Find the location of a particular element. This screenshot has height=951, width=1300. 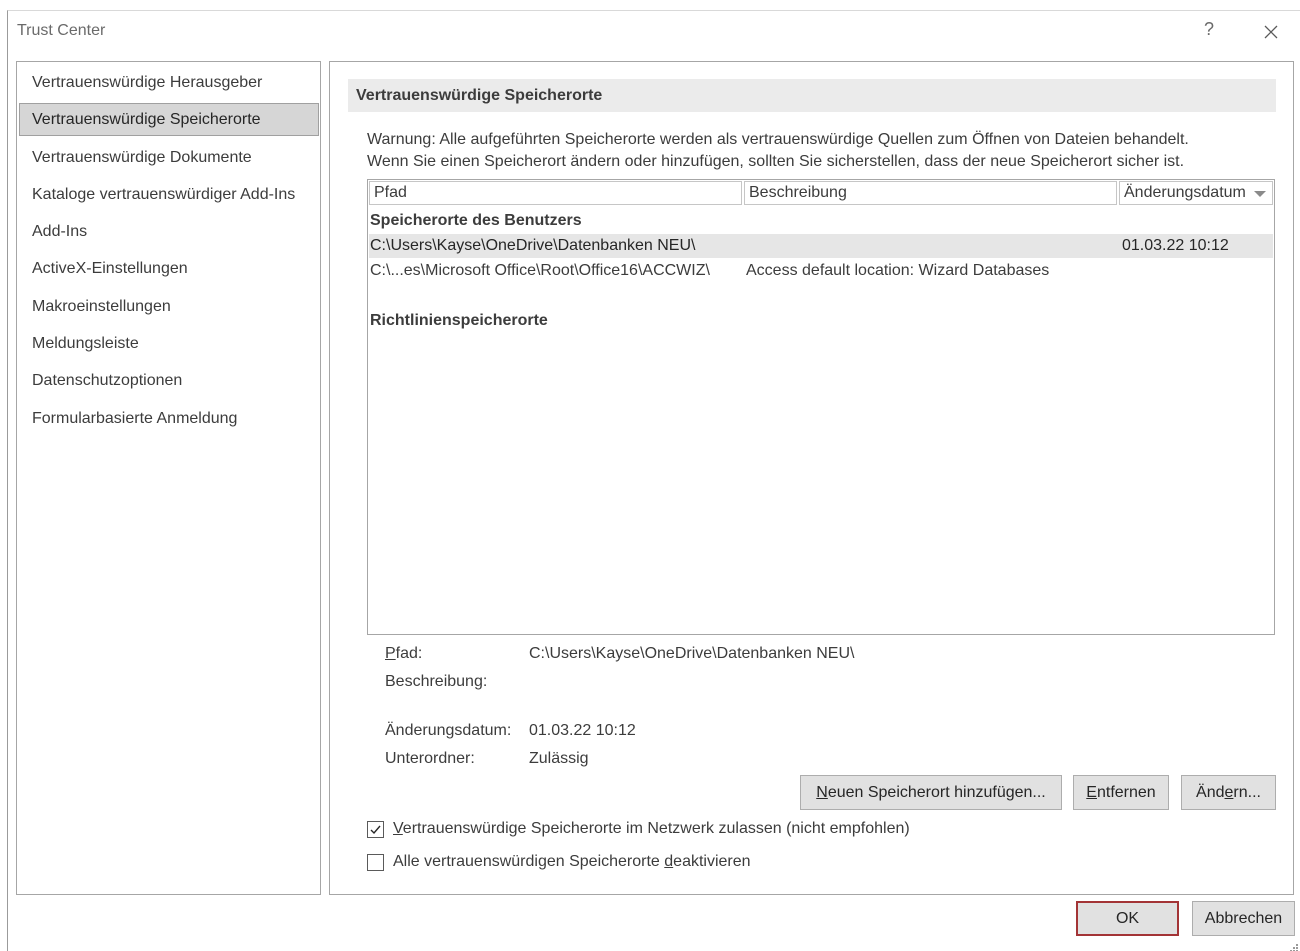

detail-path-value: C:\Users\Kayse\OneDrive\Datenbanken NEU\ is located at coordinates (692, 653).